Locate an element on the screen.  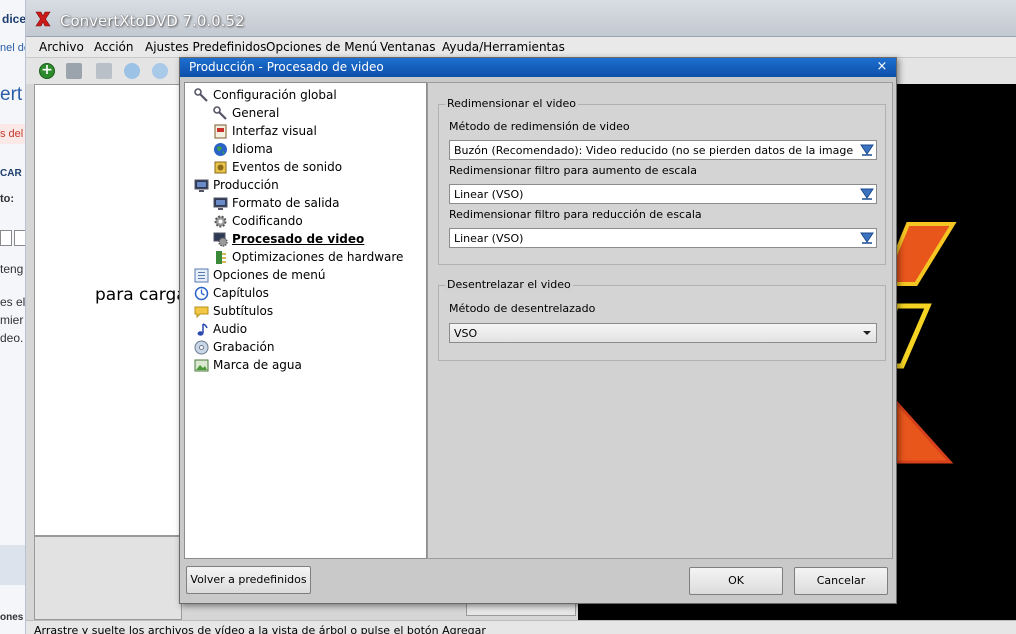
move-down-icon is located at coordinates (132, 71).